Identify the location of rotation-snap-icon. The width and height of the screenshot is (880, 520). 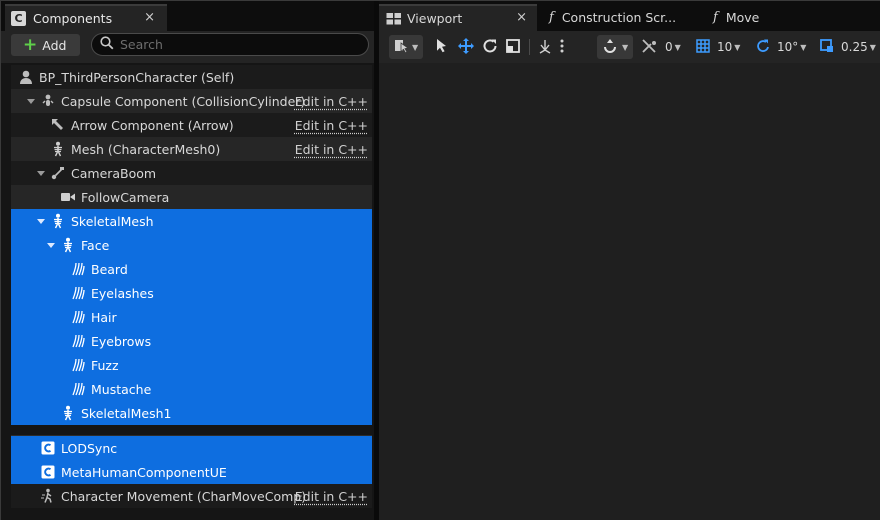
(650, 47).